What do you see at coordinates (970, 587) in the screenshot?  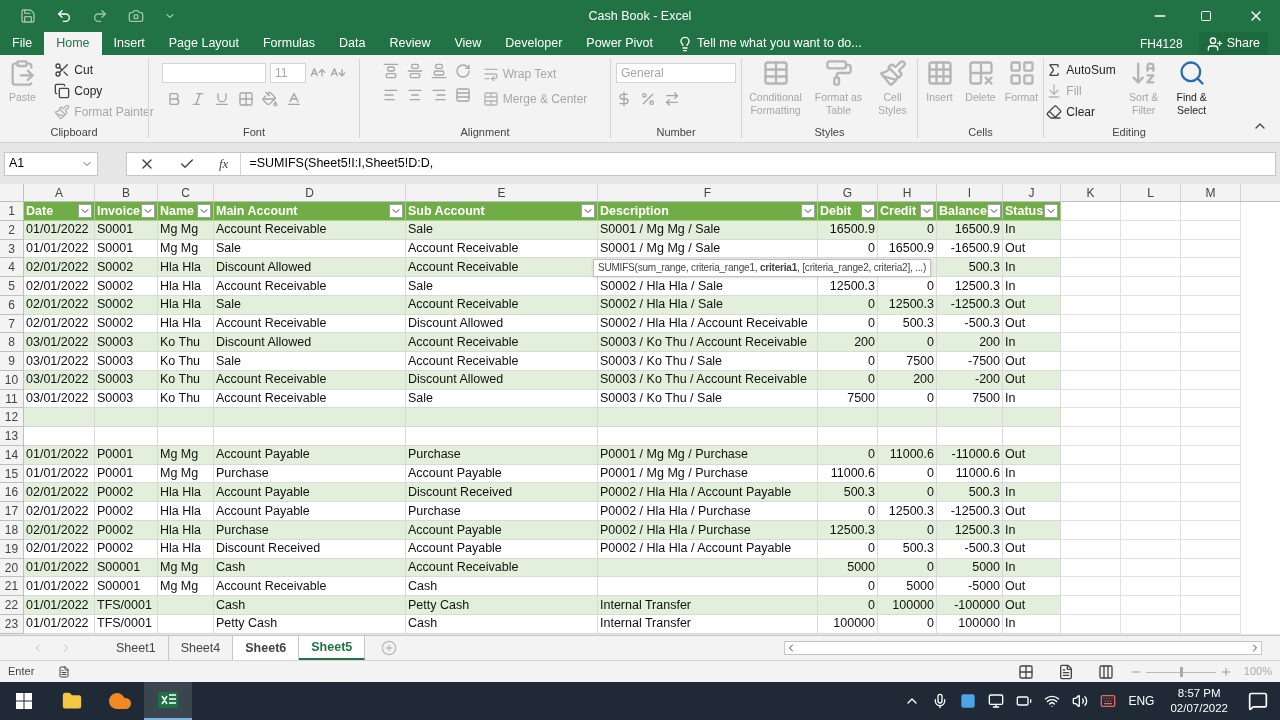 I see `table-cell: -5000` at bounding box center [970, 587].